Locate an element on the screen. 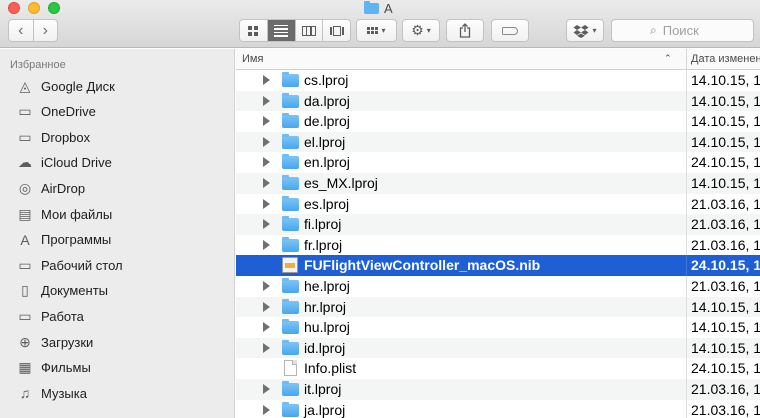 Image resolution: width=760 pixels, height=418 pixels. name-column-header: Имя is located at coordinates (252, 59).